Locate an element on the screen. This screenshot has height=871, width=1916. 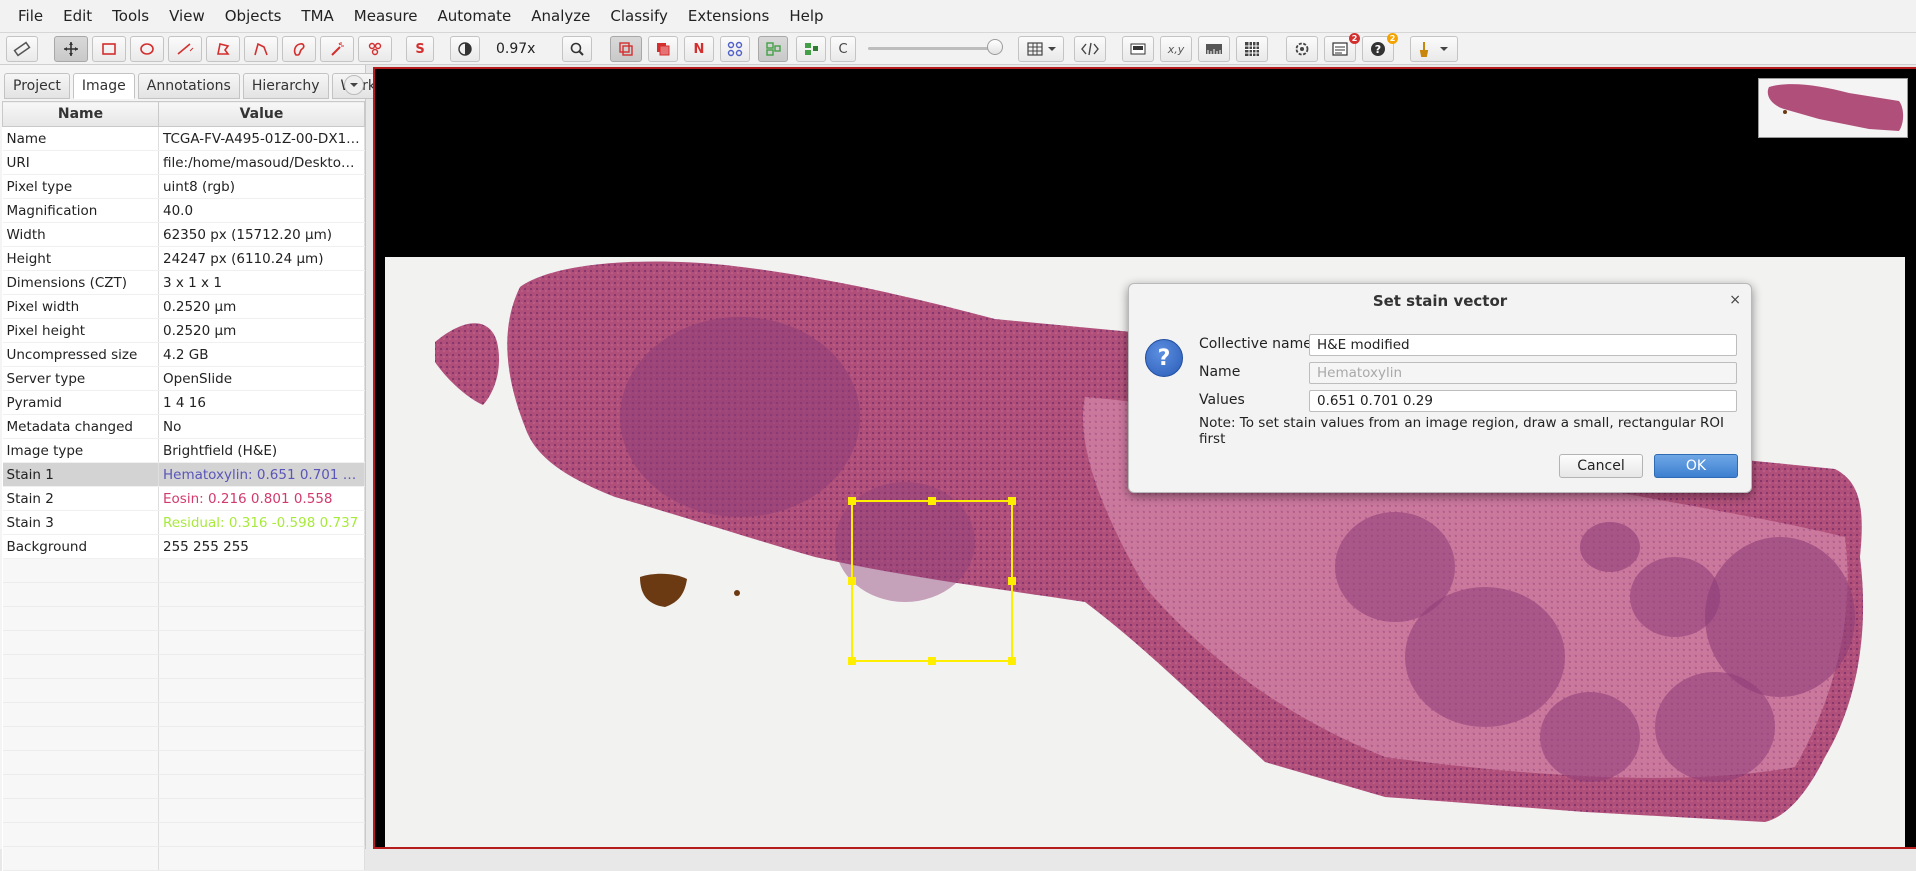
menu-file: File is located at coordinates (30, 16).